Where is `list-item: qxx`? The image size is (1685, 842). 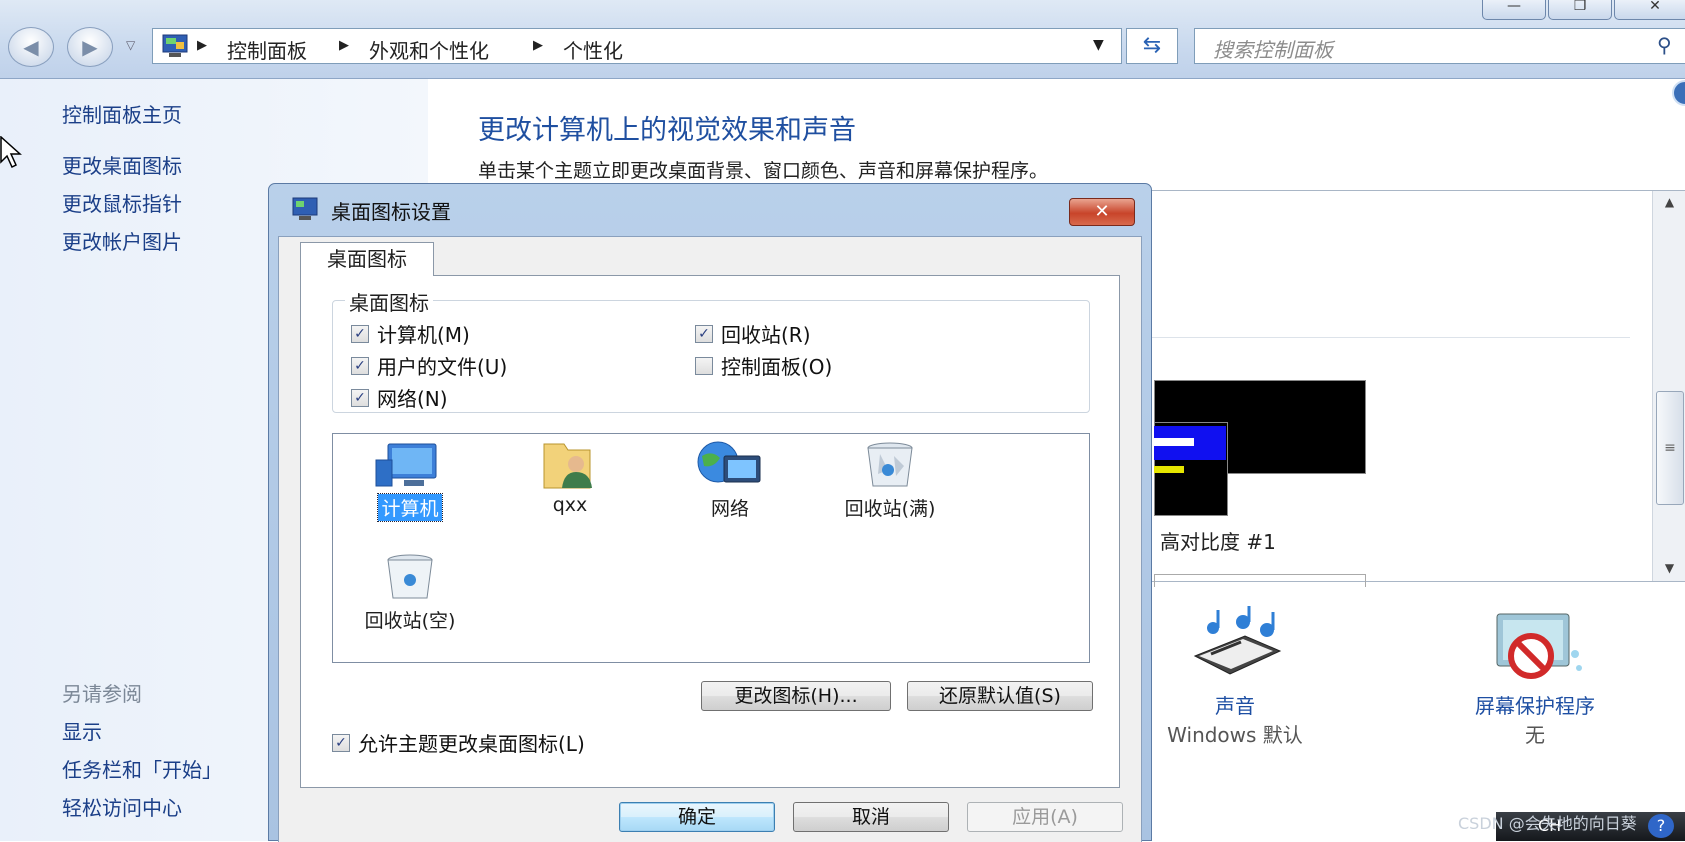 list-item: qxx is located at coordinates (570, 478).